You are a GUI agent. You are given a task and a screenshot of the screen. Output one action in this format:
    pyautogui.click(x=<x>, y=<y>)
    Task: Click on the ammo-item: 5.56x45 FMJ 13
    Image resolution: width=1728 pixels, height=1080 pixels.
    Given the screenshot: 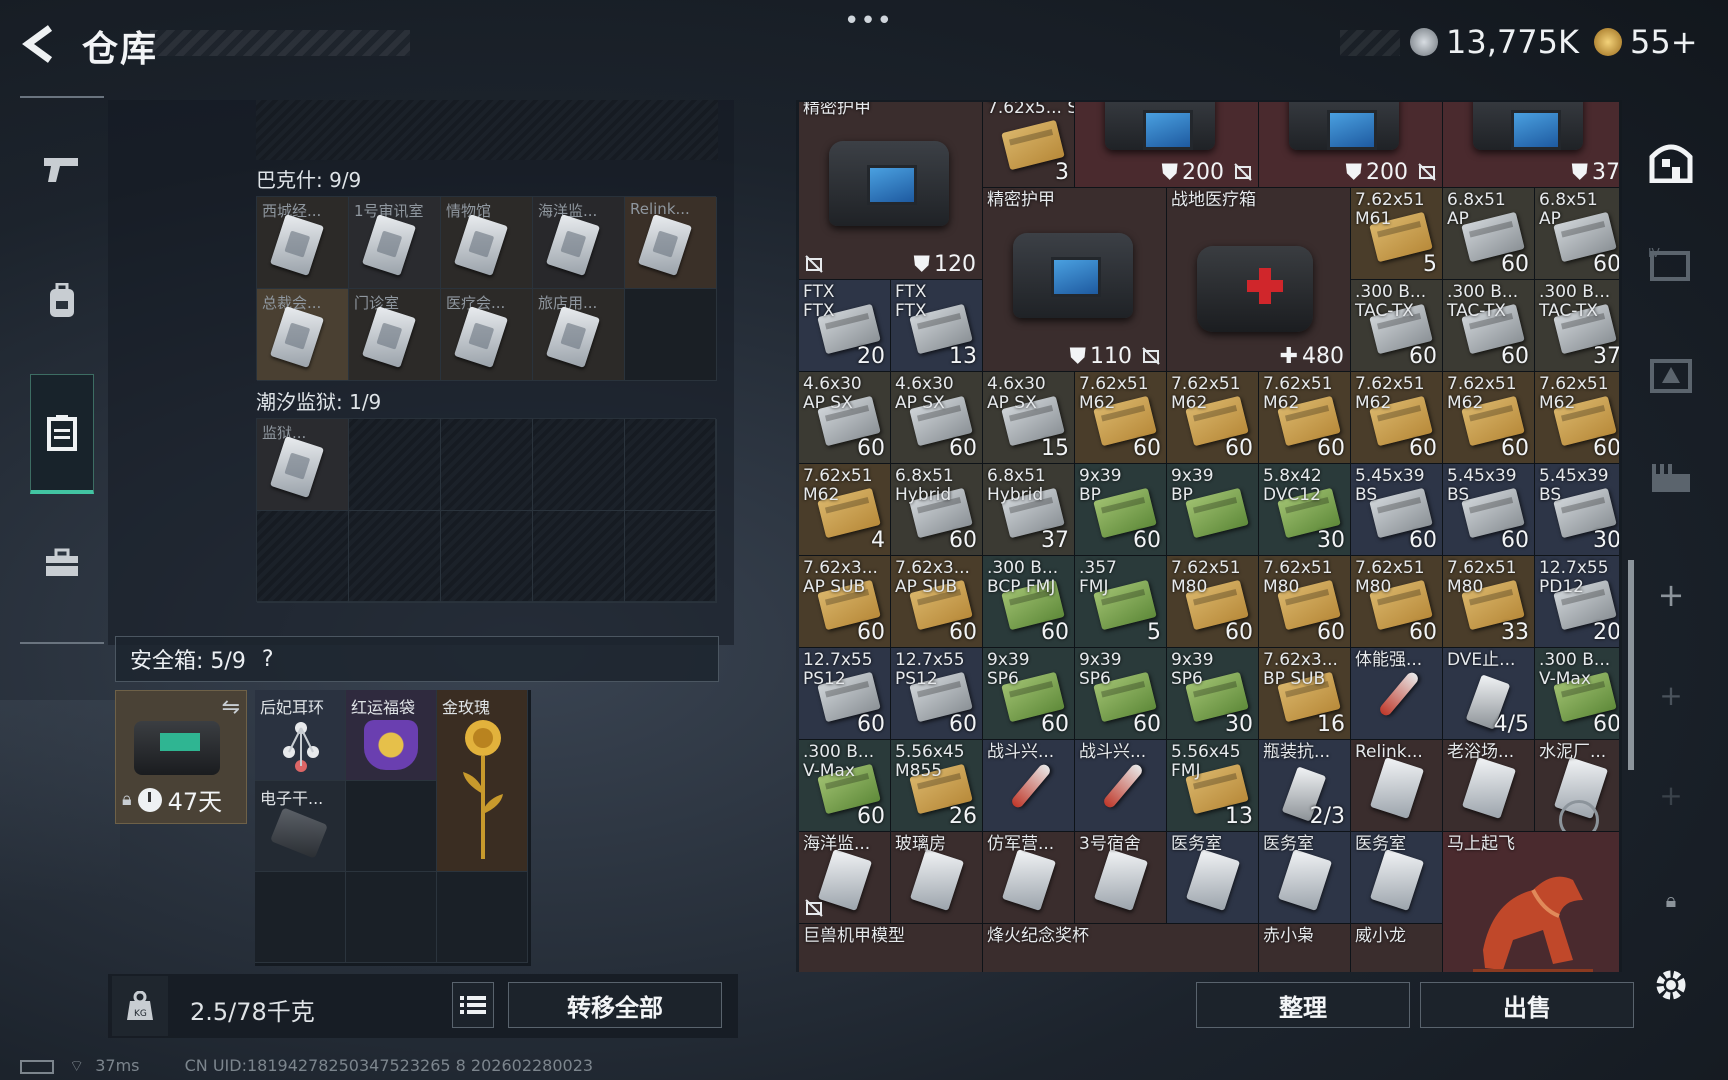 What is the action you would take?
    pyautogui.click(x=1212, y=785)
    